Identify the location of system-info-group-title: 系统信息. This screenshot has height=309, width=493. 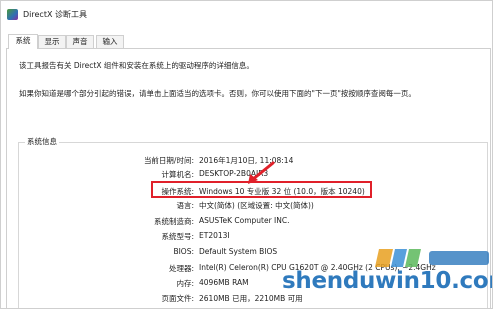
(42, 141).